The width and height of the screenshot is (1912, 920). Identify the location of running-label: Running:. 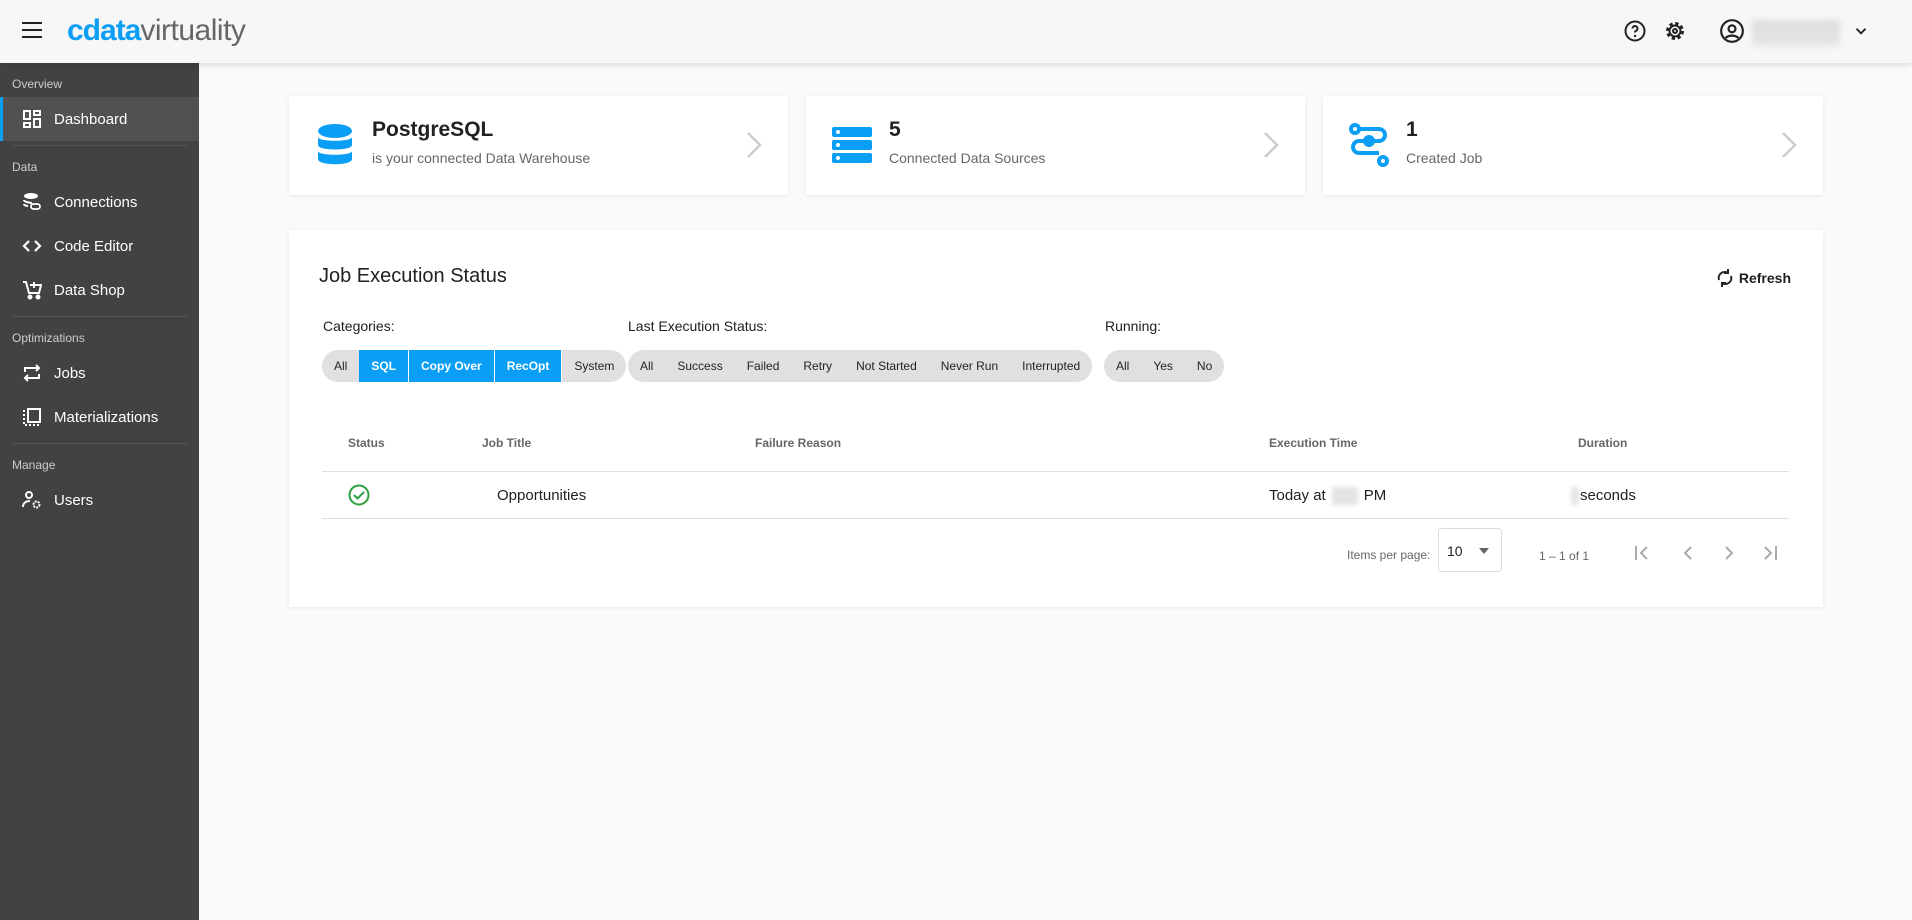
(1133, 326).